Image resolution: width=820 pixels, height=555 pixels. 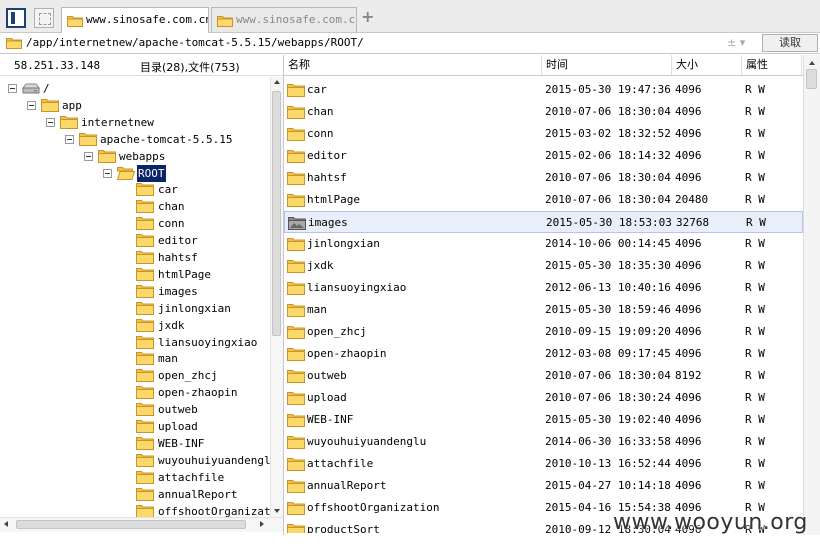 I want to click on file-name: jinlongxian, so click(x=343, y=243).